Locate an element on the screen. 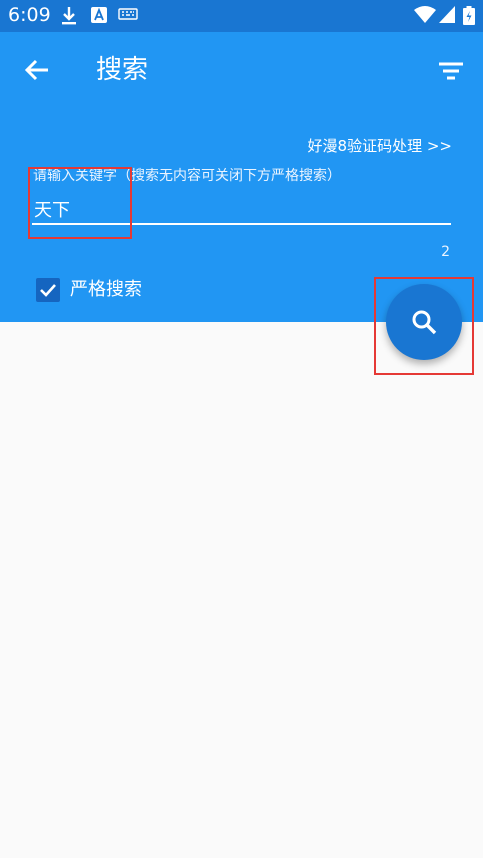 This screenshot has height=858, width=483. filter-icon is located at coordinates (451, 71).